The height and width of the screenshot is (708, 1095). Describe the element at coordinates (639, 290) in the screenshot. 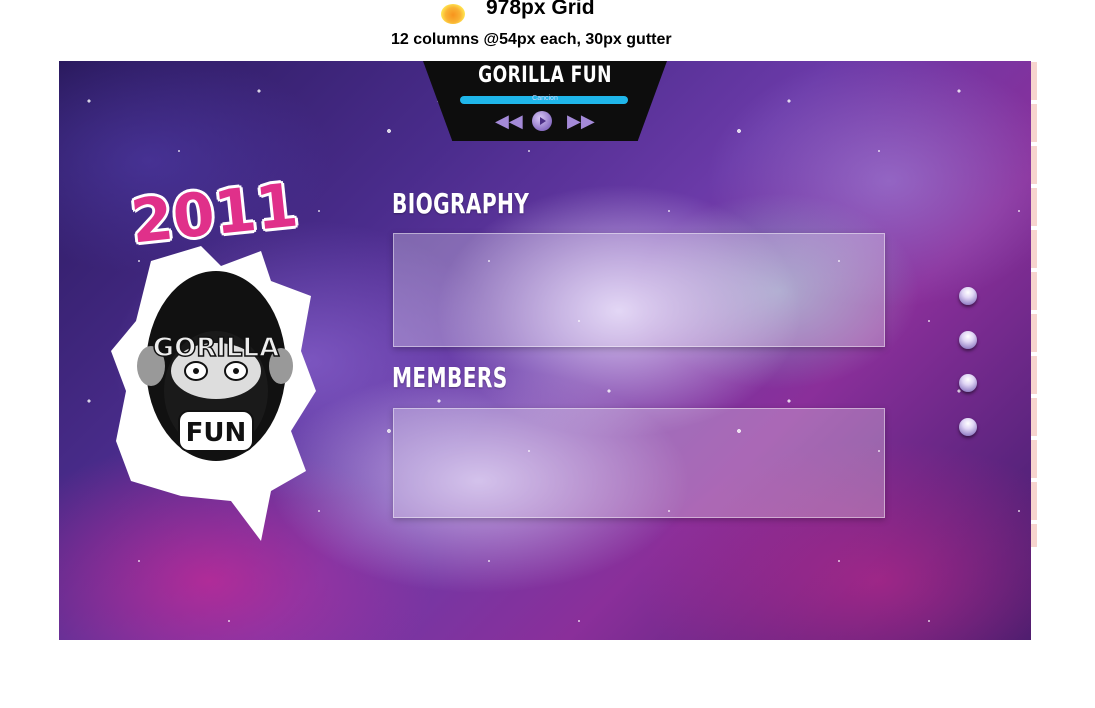

I see `biography-panel` at that location.